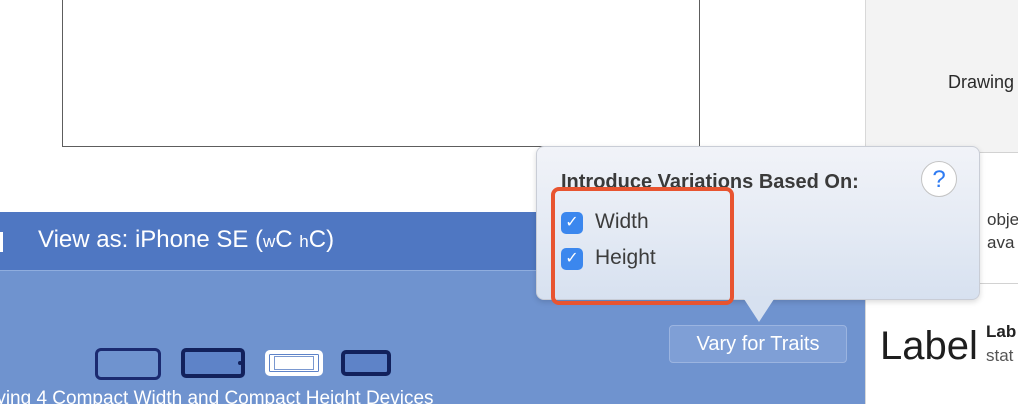 This screenshot has height=410, width=1018. What do you see at coordinates (939, 179) in the screenshot?
I see `help-icon: ?` at bounding box center [939, 179].